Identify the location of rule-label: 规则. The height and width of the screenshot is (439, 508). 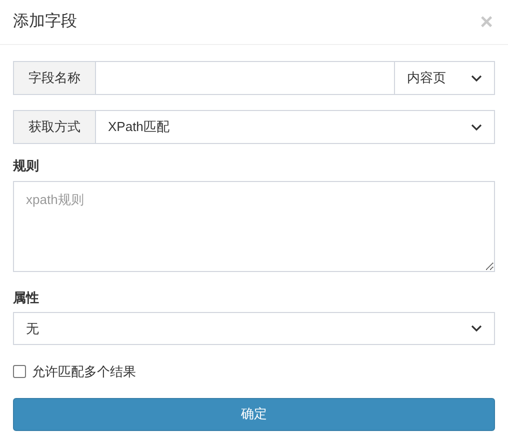
(26, 166).